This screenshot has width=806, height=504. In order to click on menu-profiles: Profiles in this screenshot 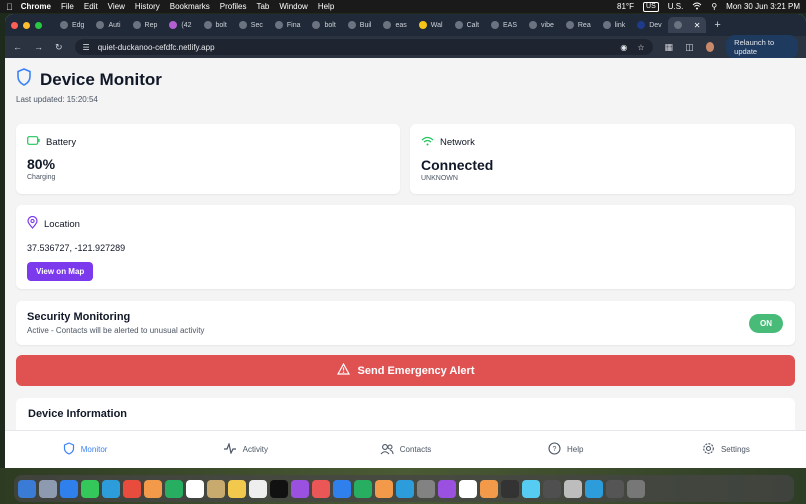, I will do `click(233, 6)`.